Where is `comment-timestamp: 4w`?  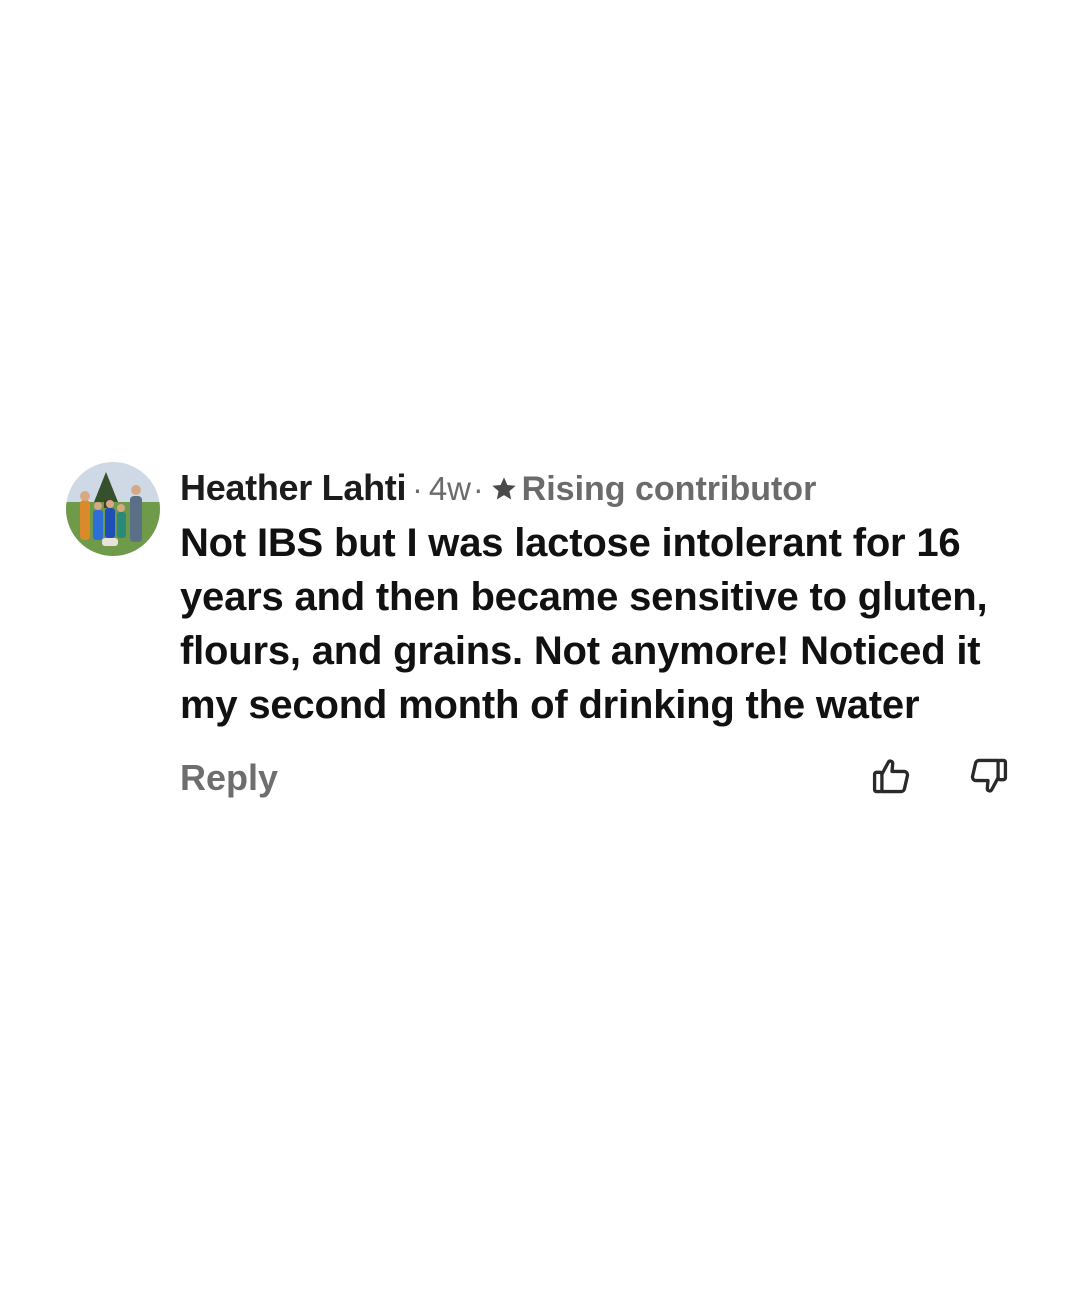 comment-timestamp: 4w is located at coordinates (449, 488).